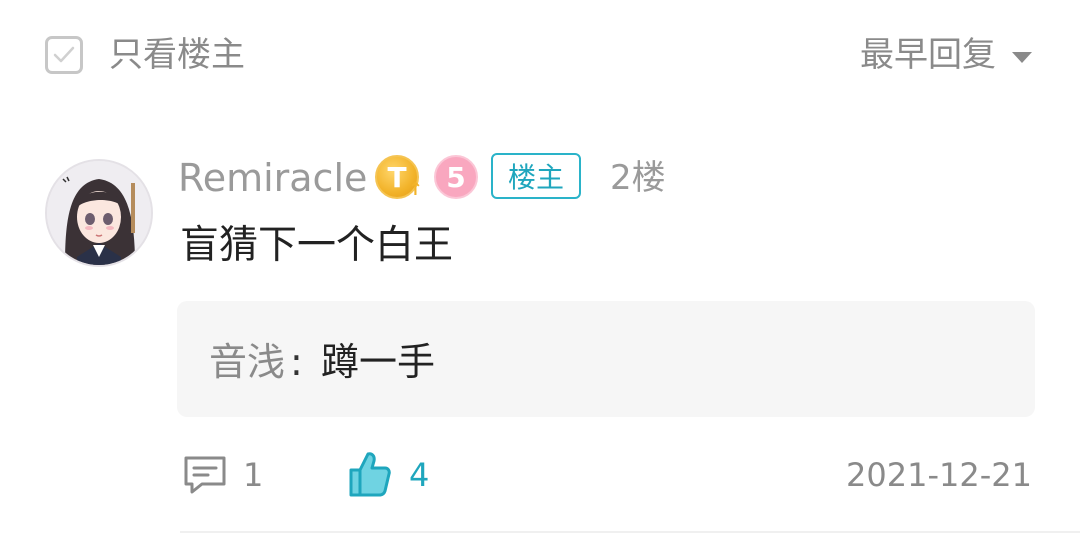 Image resolution: width=1080 pixels, height=539 pixels. I want to click on rank-badge-icon: 5, so click(456, 177).